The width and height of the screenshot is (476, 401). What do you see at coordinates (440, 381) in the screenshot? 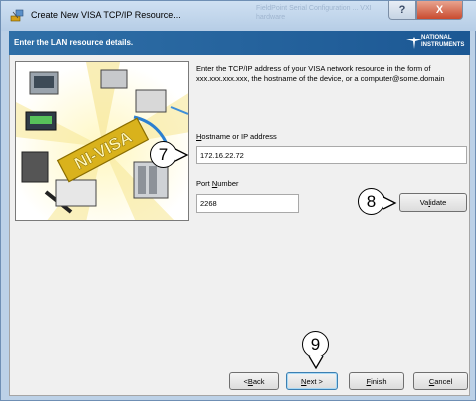
I see `cancel-button: Cancel` at bounding box center [440, 381].